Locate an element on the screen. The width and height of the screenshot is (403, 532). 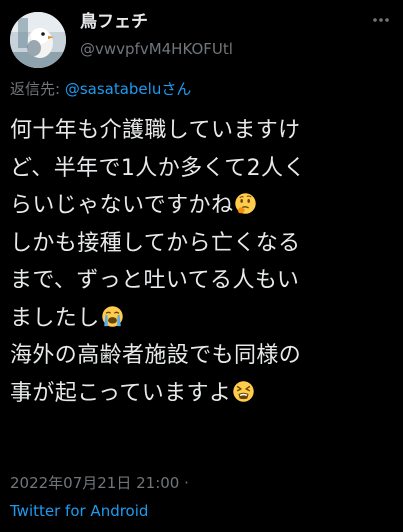
tweet-line: 何十年も介護職していますけ is located at coordinates (155, 130).